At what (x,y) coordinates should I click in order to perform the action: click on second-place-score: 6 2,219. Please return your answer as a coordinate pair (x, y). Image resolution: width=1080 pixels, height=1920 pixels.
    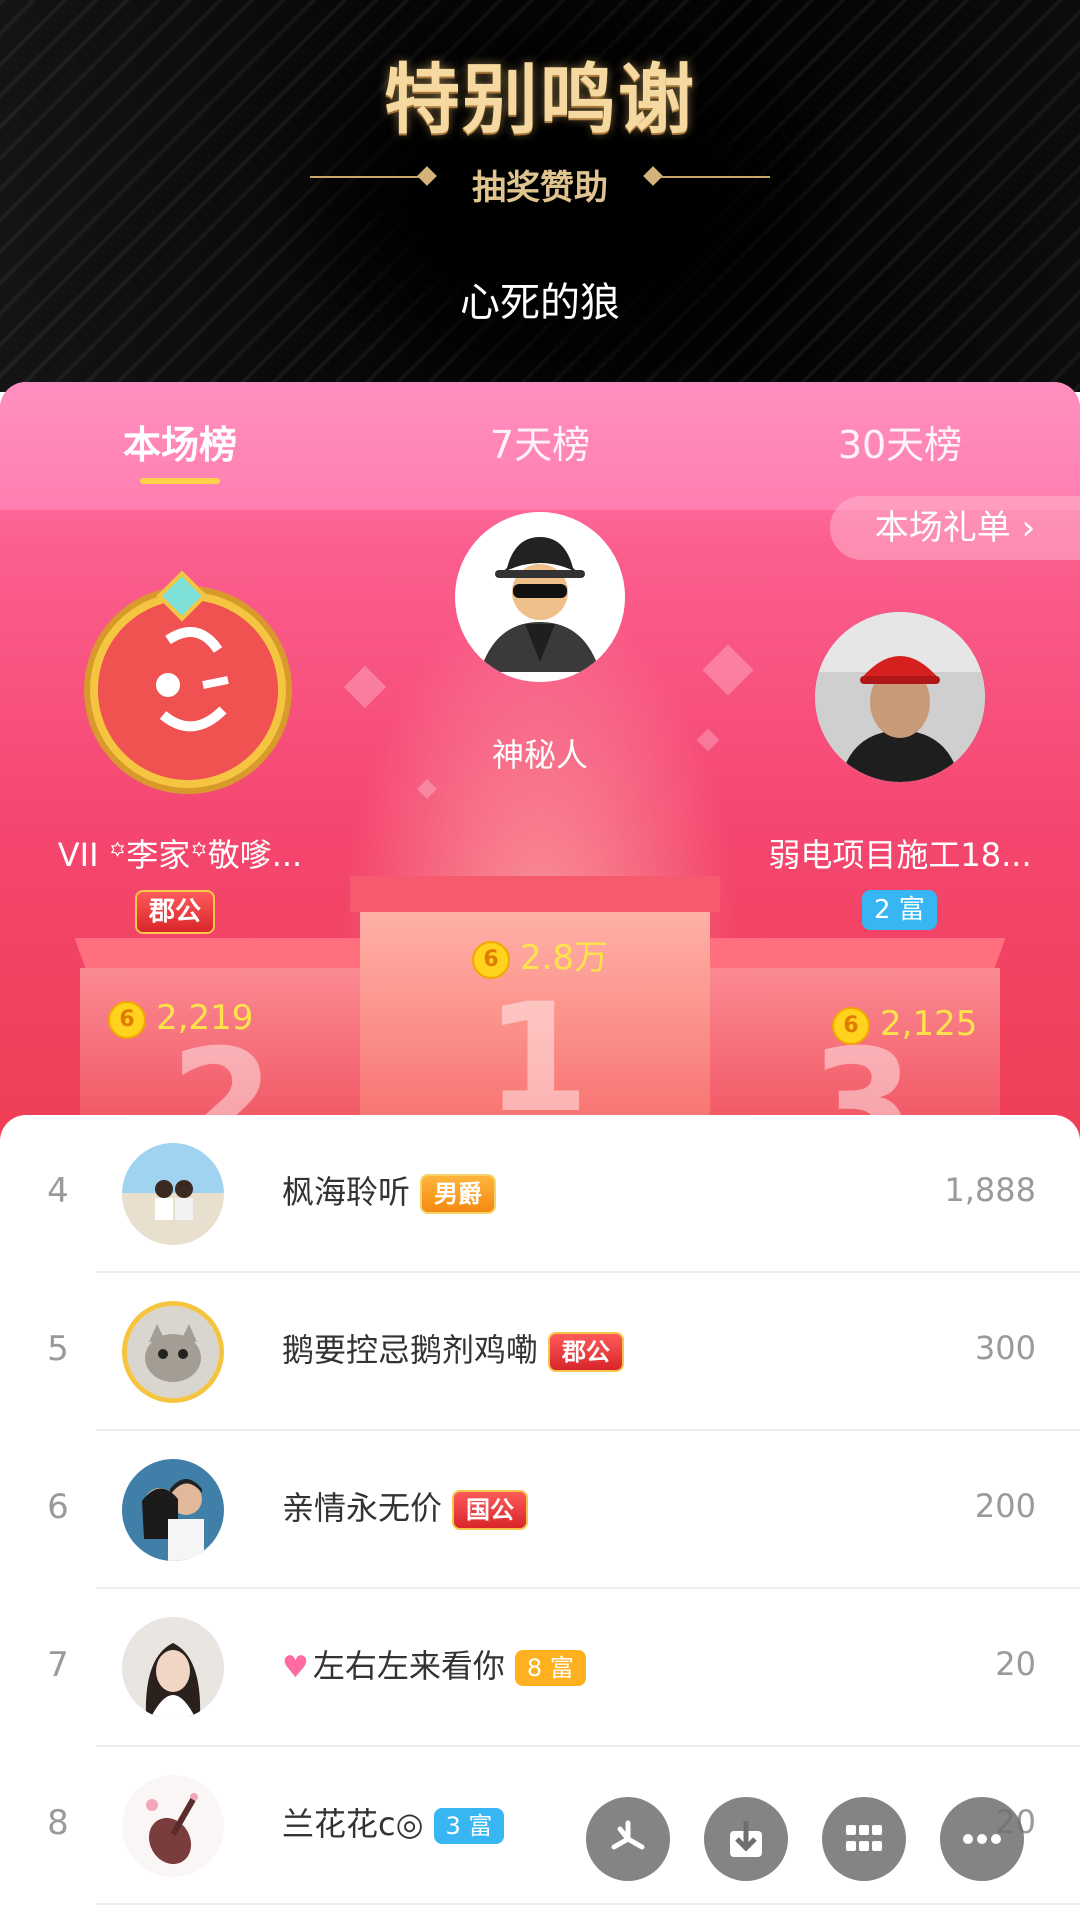
    Looking at the image, I should click on (180, 1018).